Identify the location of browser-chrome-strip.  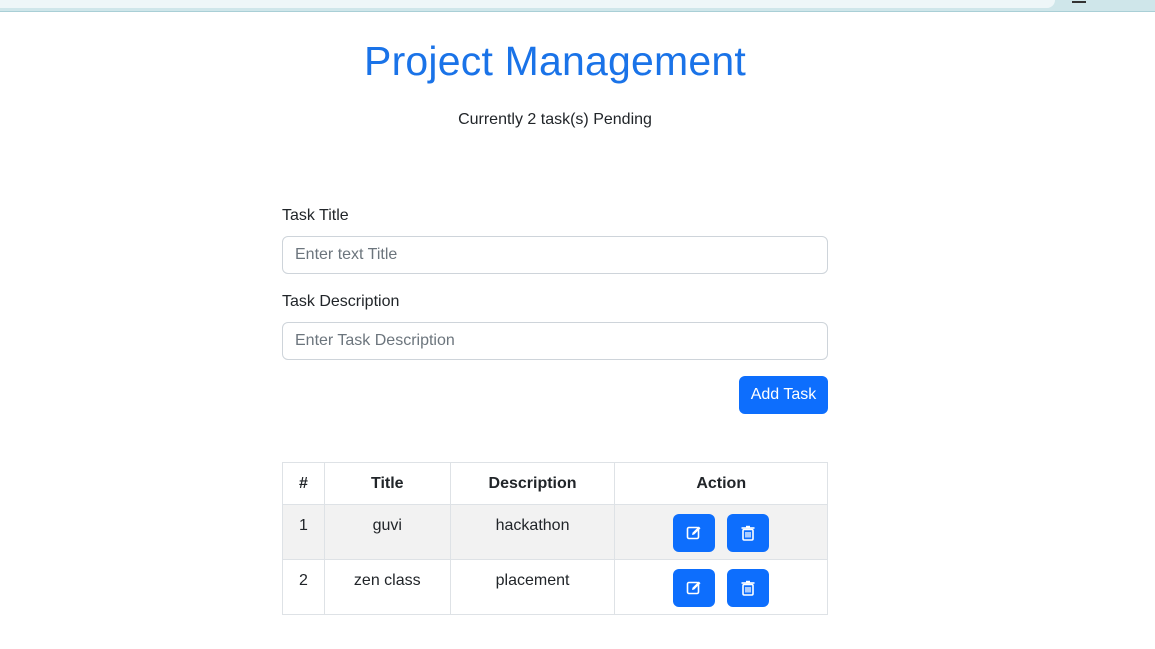
(577, 6).